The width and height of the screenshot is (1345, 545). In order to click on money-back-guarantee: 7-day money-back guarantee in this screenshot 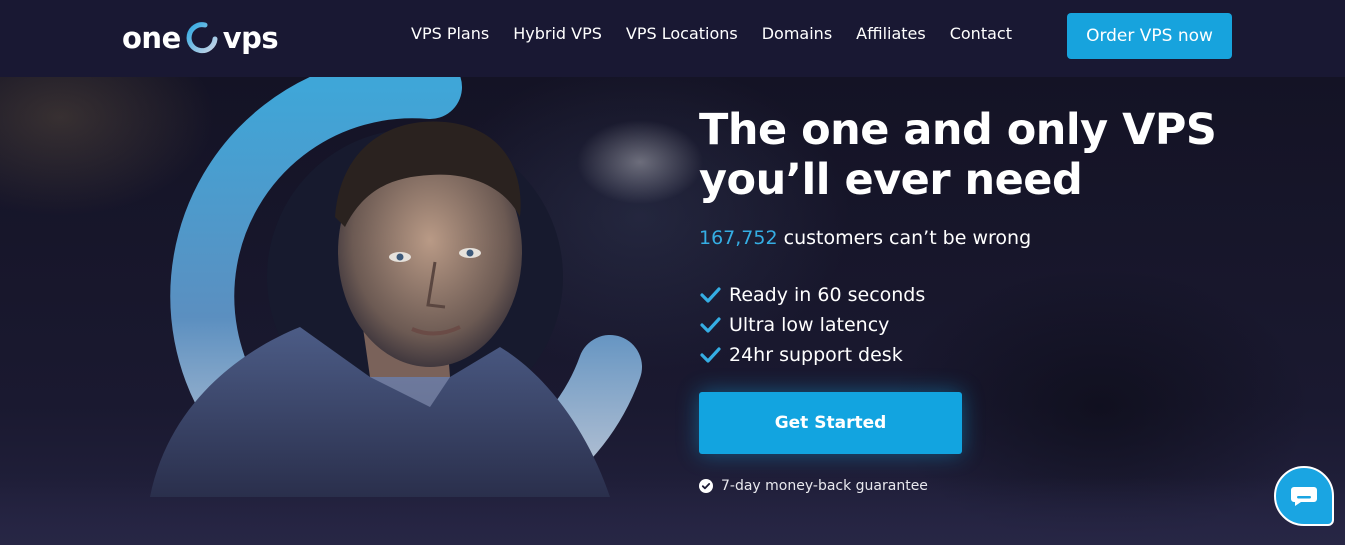, I will do `click(813, 486)`.